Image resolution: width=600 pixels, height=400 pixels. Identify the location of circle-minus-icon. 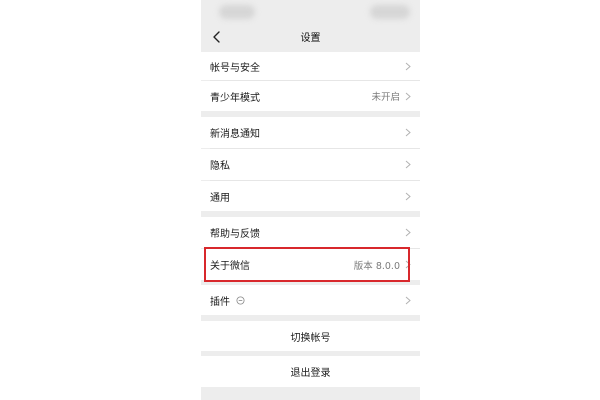
(240, 300).